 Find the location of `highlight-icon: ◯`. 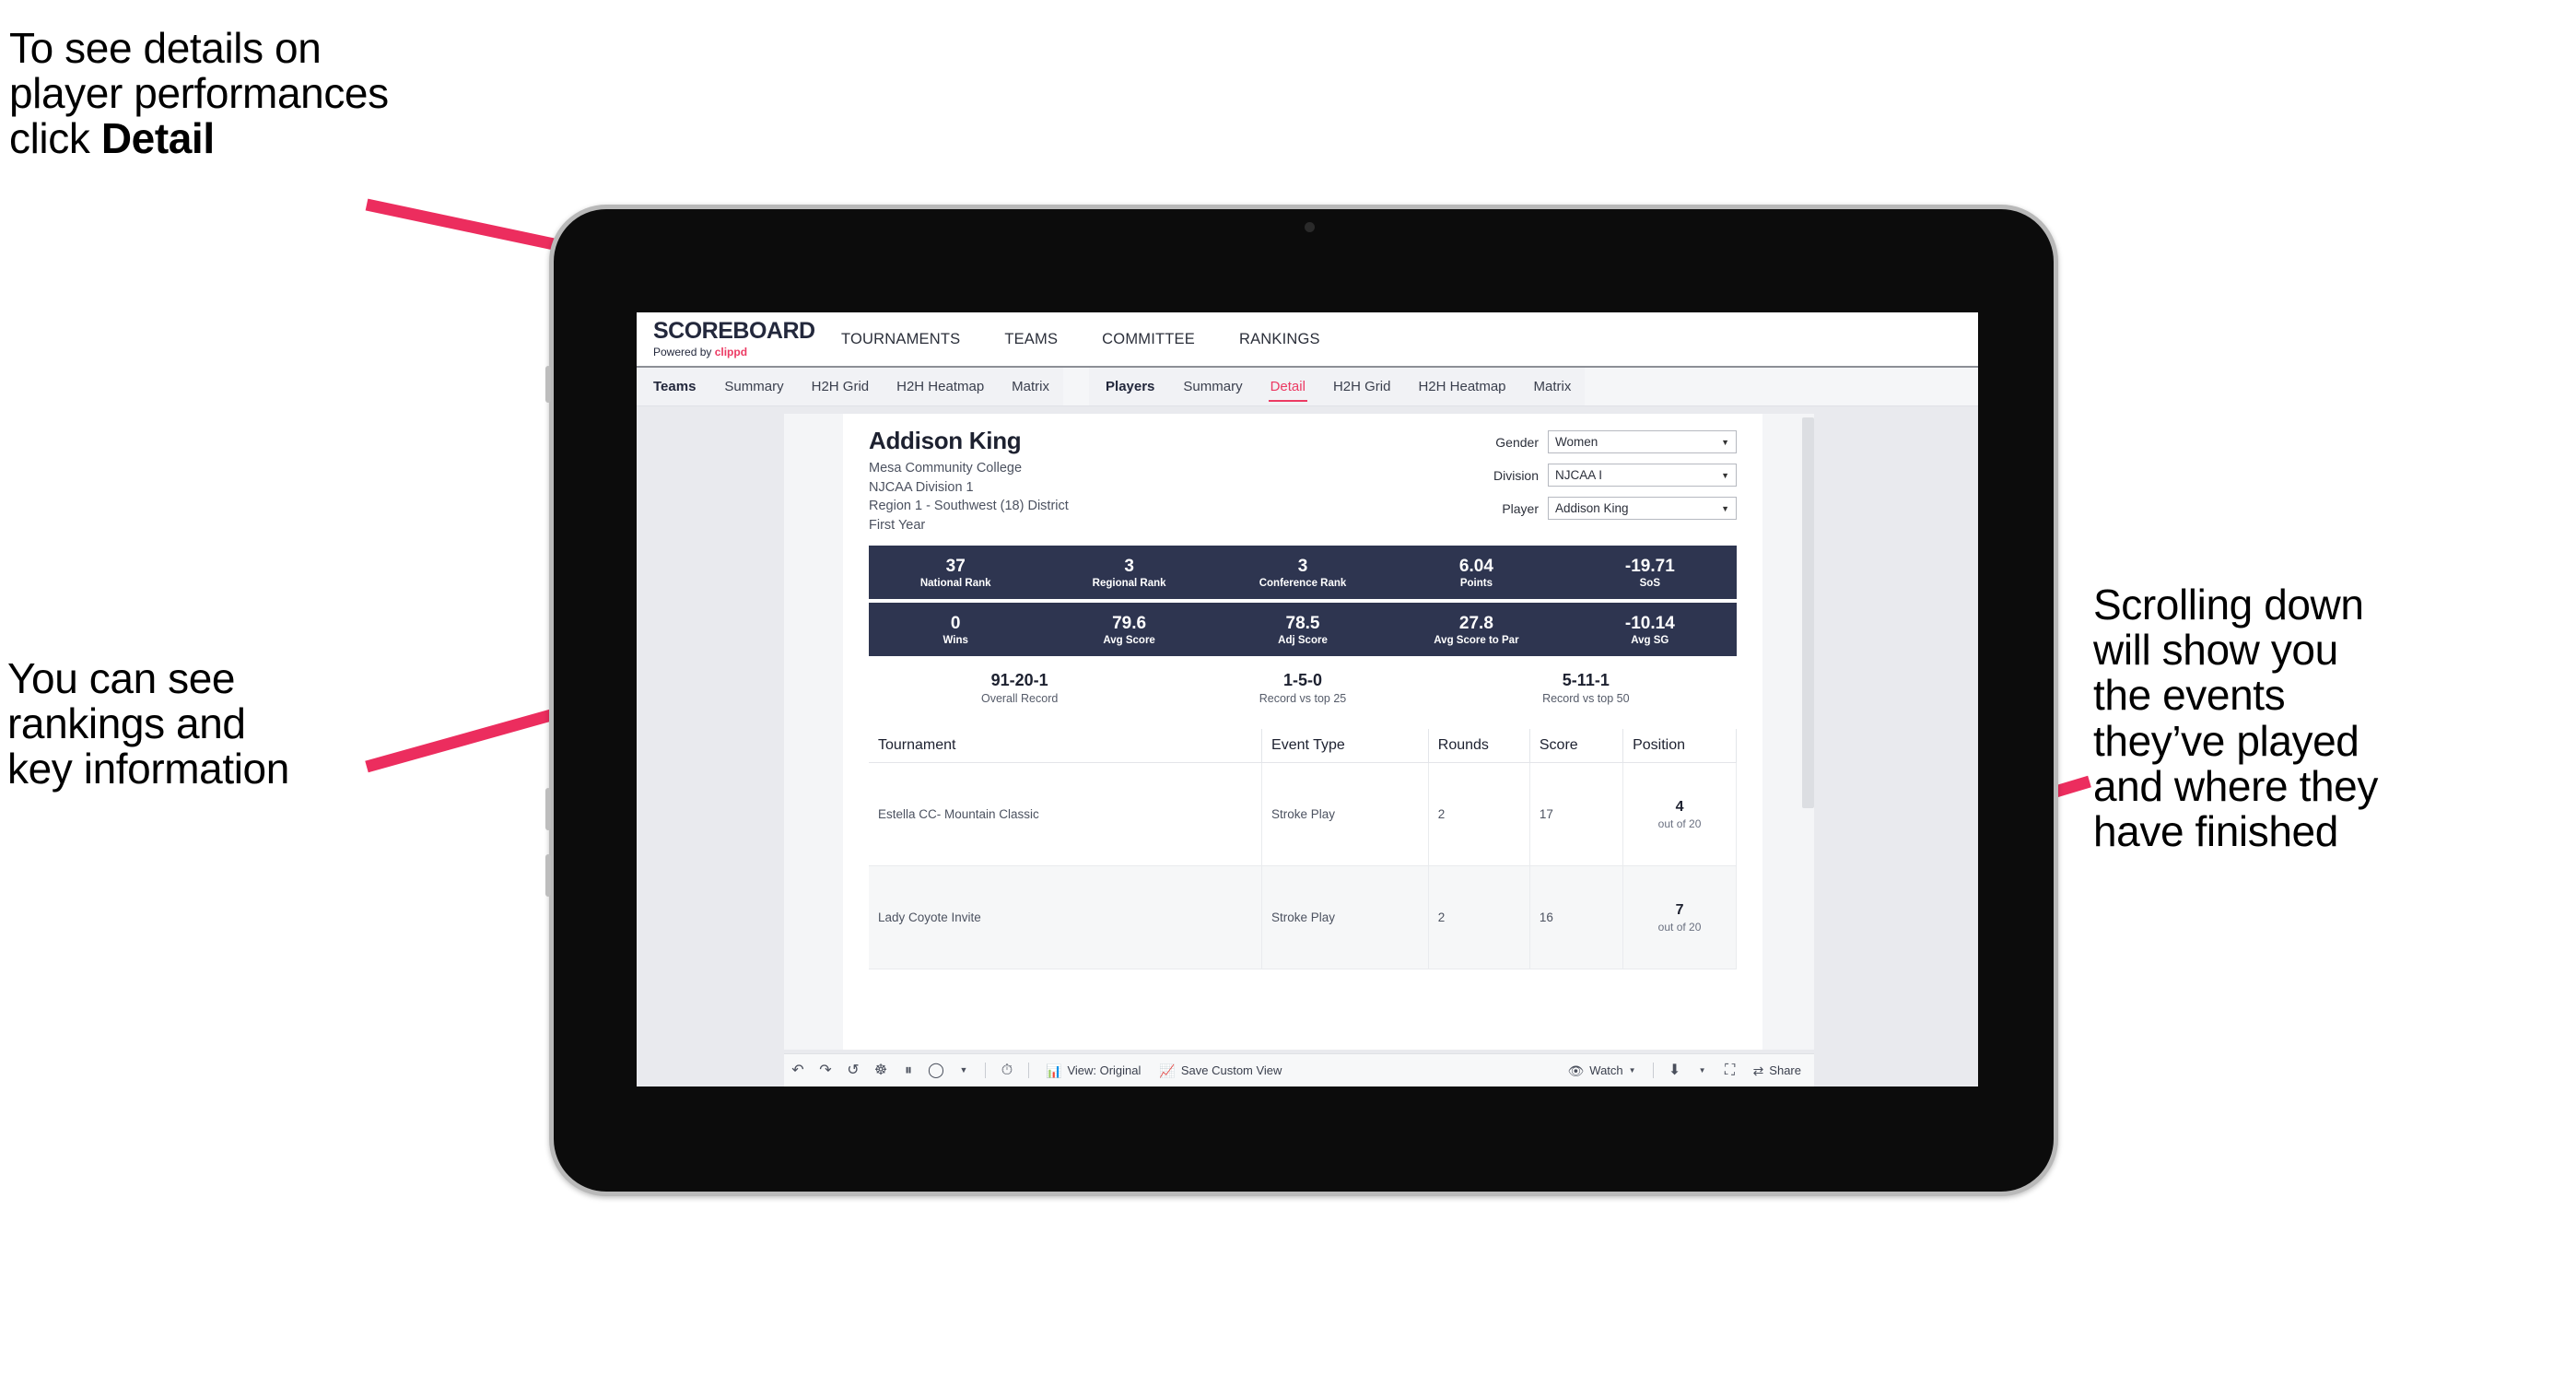

highlight-icon: ◯ is located at coordinates (936, 1071).